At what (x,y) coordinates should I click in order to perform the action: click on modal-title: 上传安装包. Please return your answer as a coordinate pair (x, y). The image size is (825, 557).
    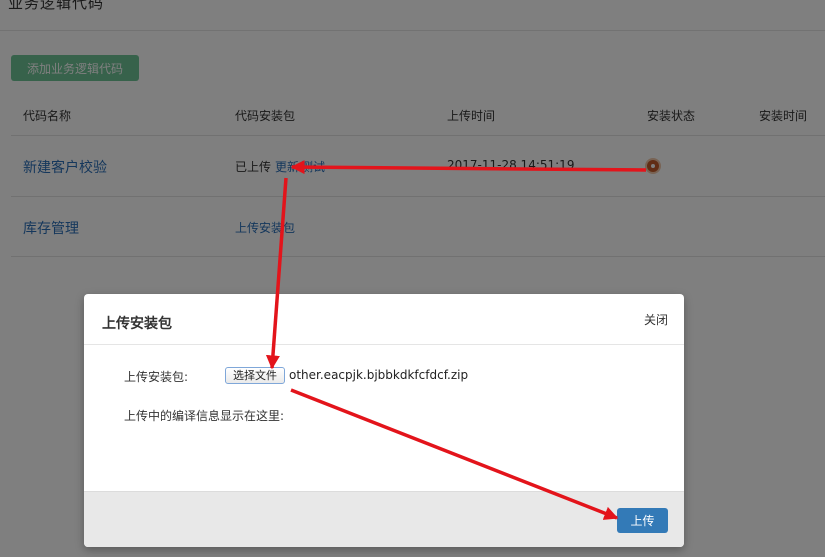
    Looking at the image, I should click on (137, 324).